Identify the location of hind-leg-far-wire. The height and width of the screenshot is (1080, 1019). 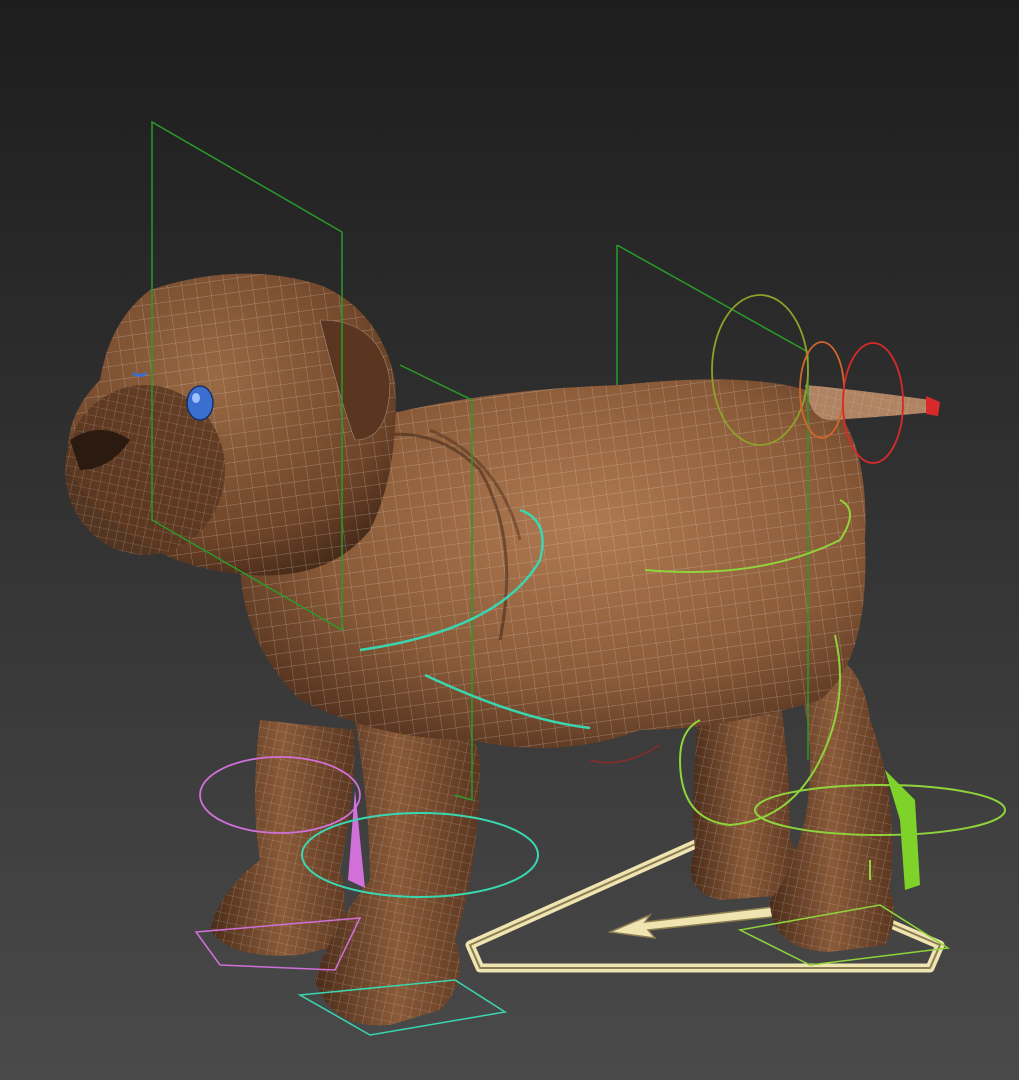
(745, 800).